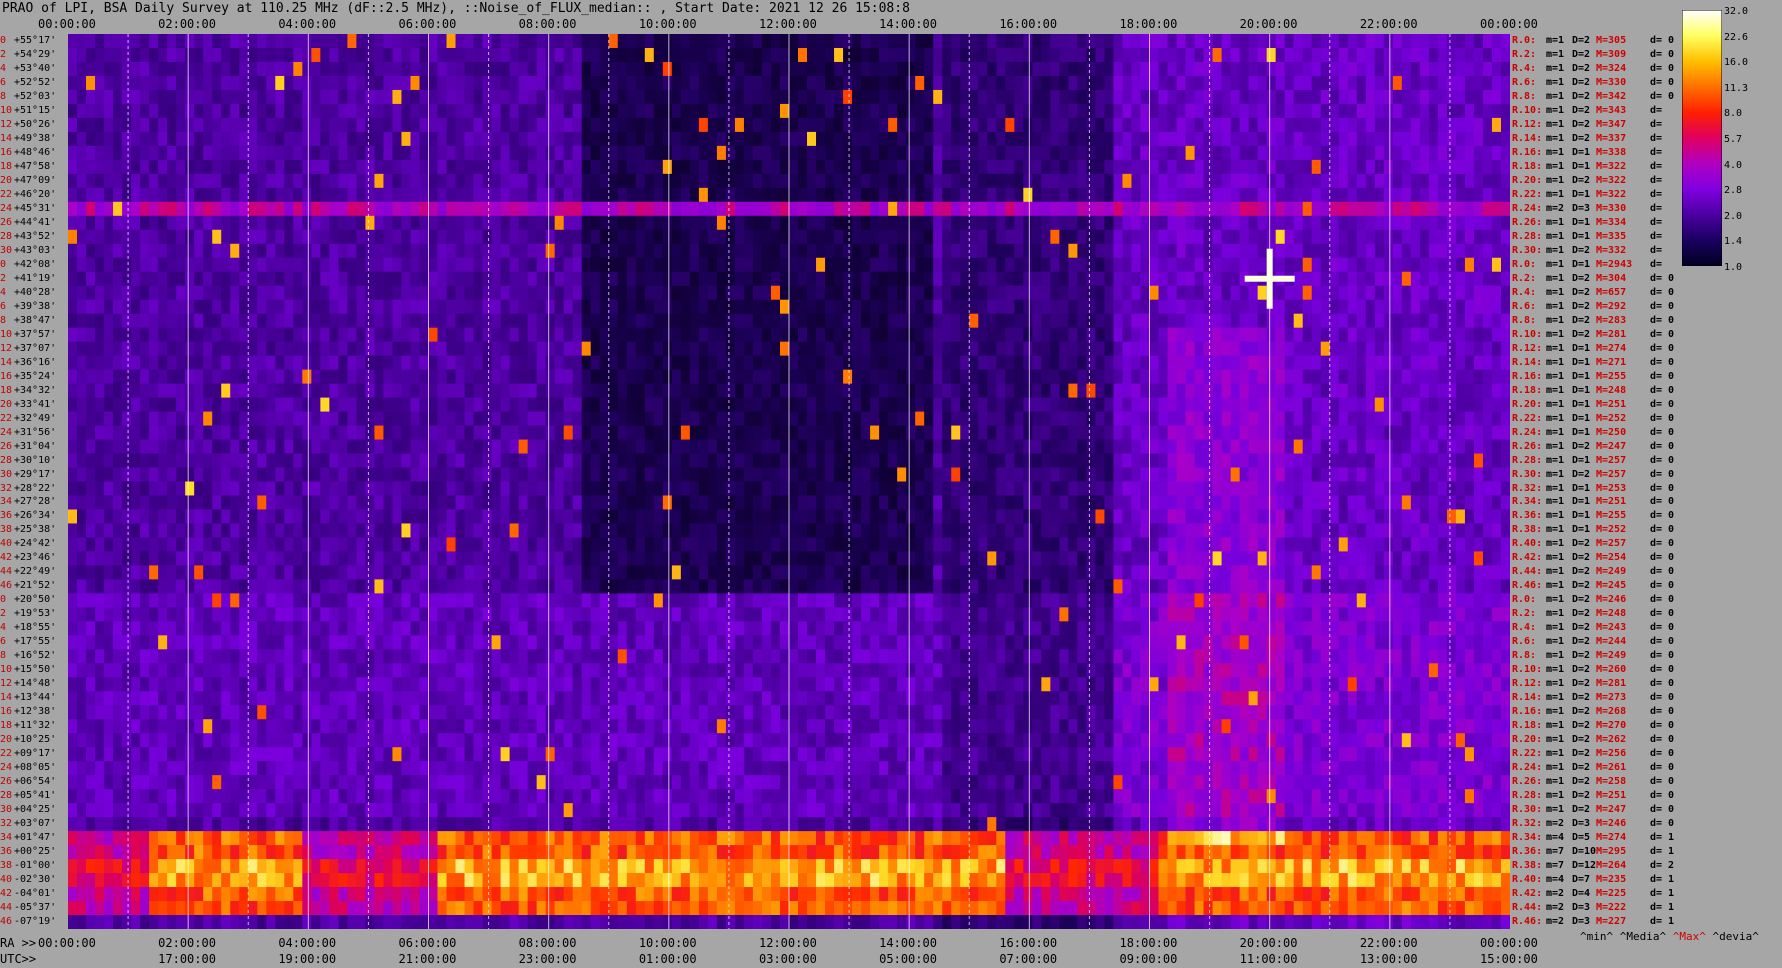  I want to click on stat-r: R.6:, so click(1524, 82).